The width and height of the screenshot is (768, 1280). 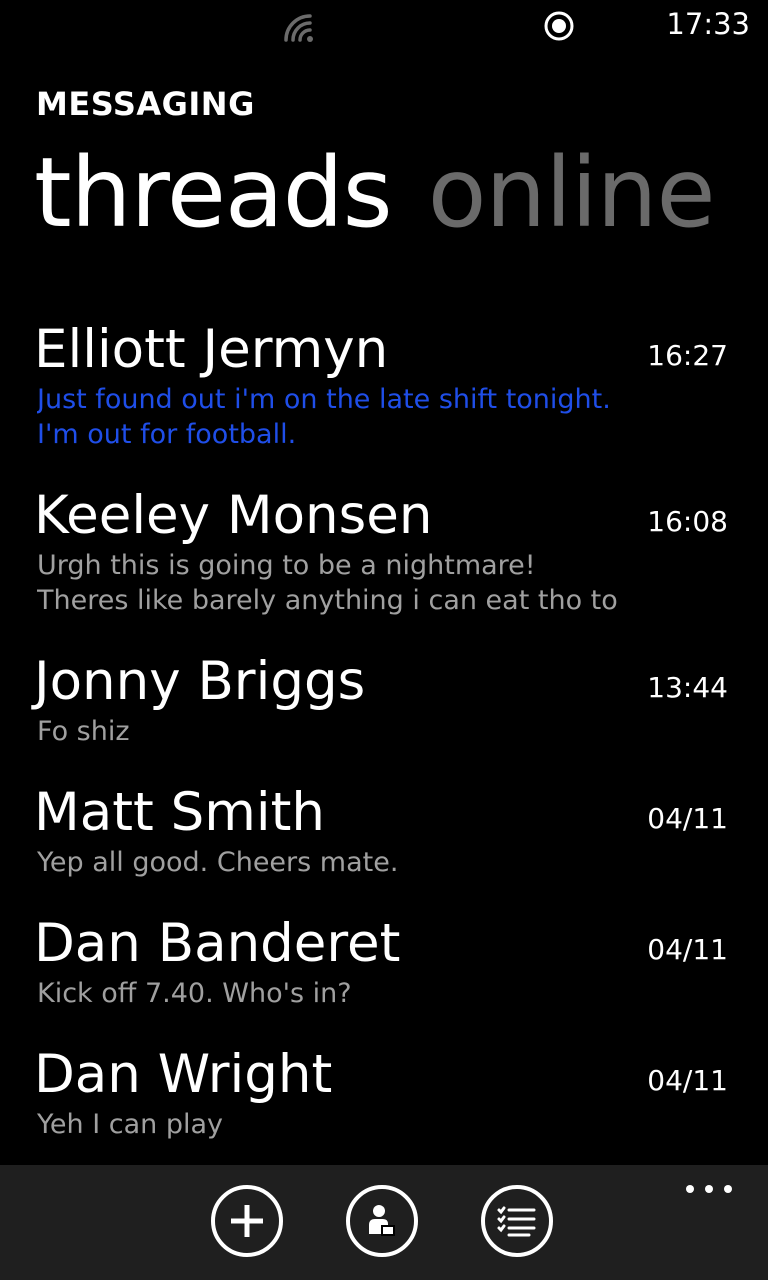 What do you see at coordinates (218, 862) in the screenshot?
I see `thread-preview-line: Yep all good. Cheers mate.` at bounding box center [218, 862].